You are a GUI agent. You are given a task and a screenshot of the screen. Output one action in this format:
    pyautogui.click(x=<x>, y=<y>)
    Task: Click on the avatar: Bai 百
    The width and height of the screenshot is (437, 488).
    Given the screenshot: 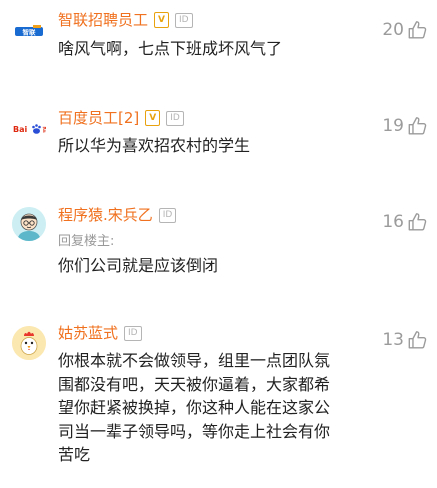 What is the action you would take?
    pyautogui.click(x=29, y=128)
    